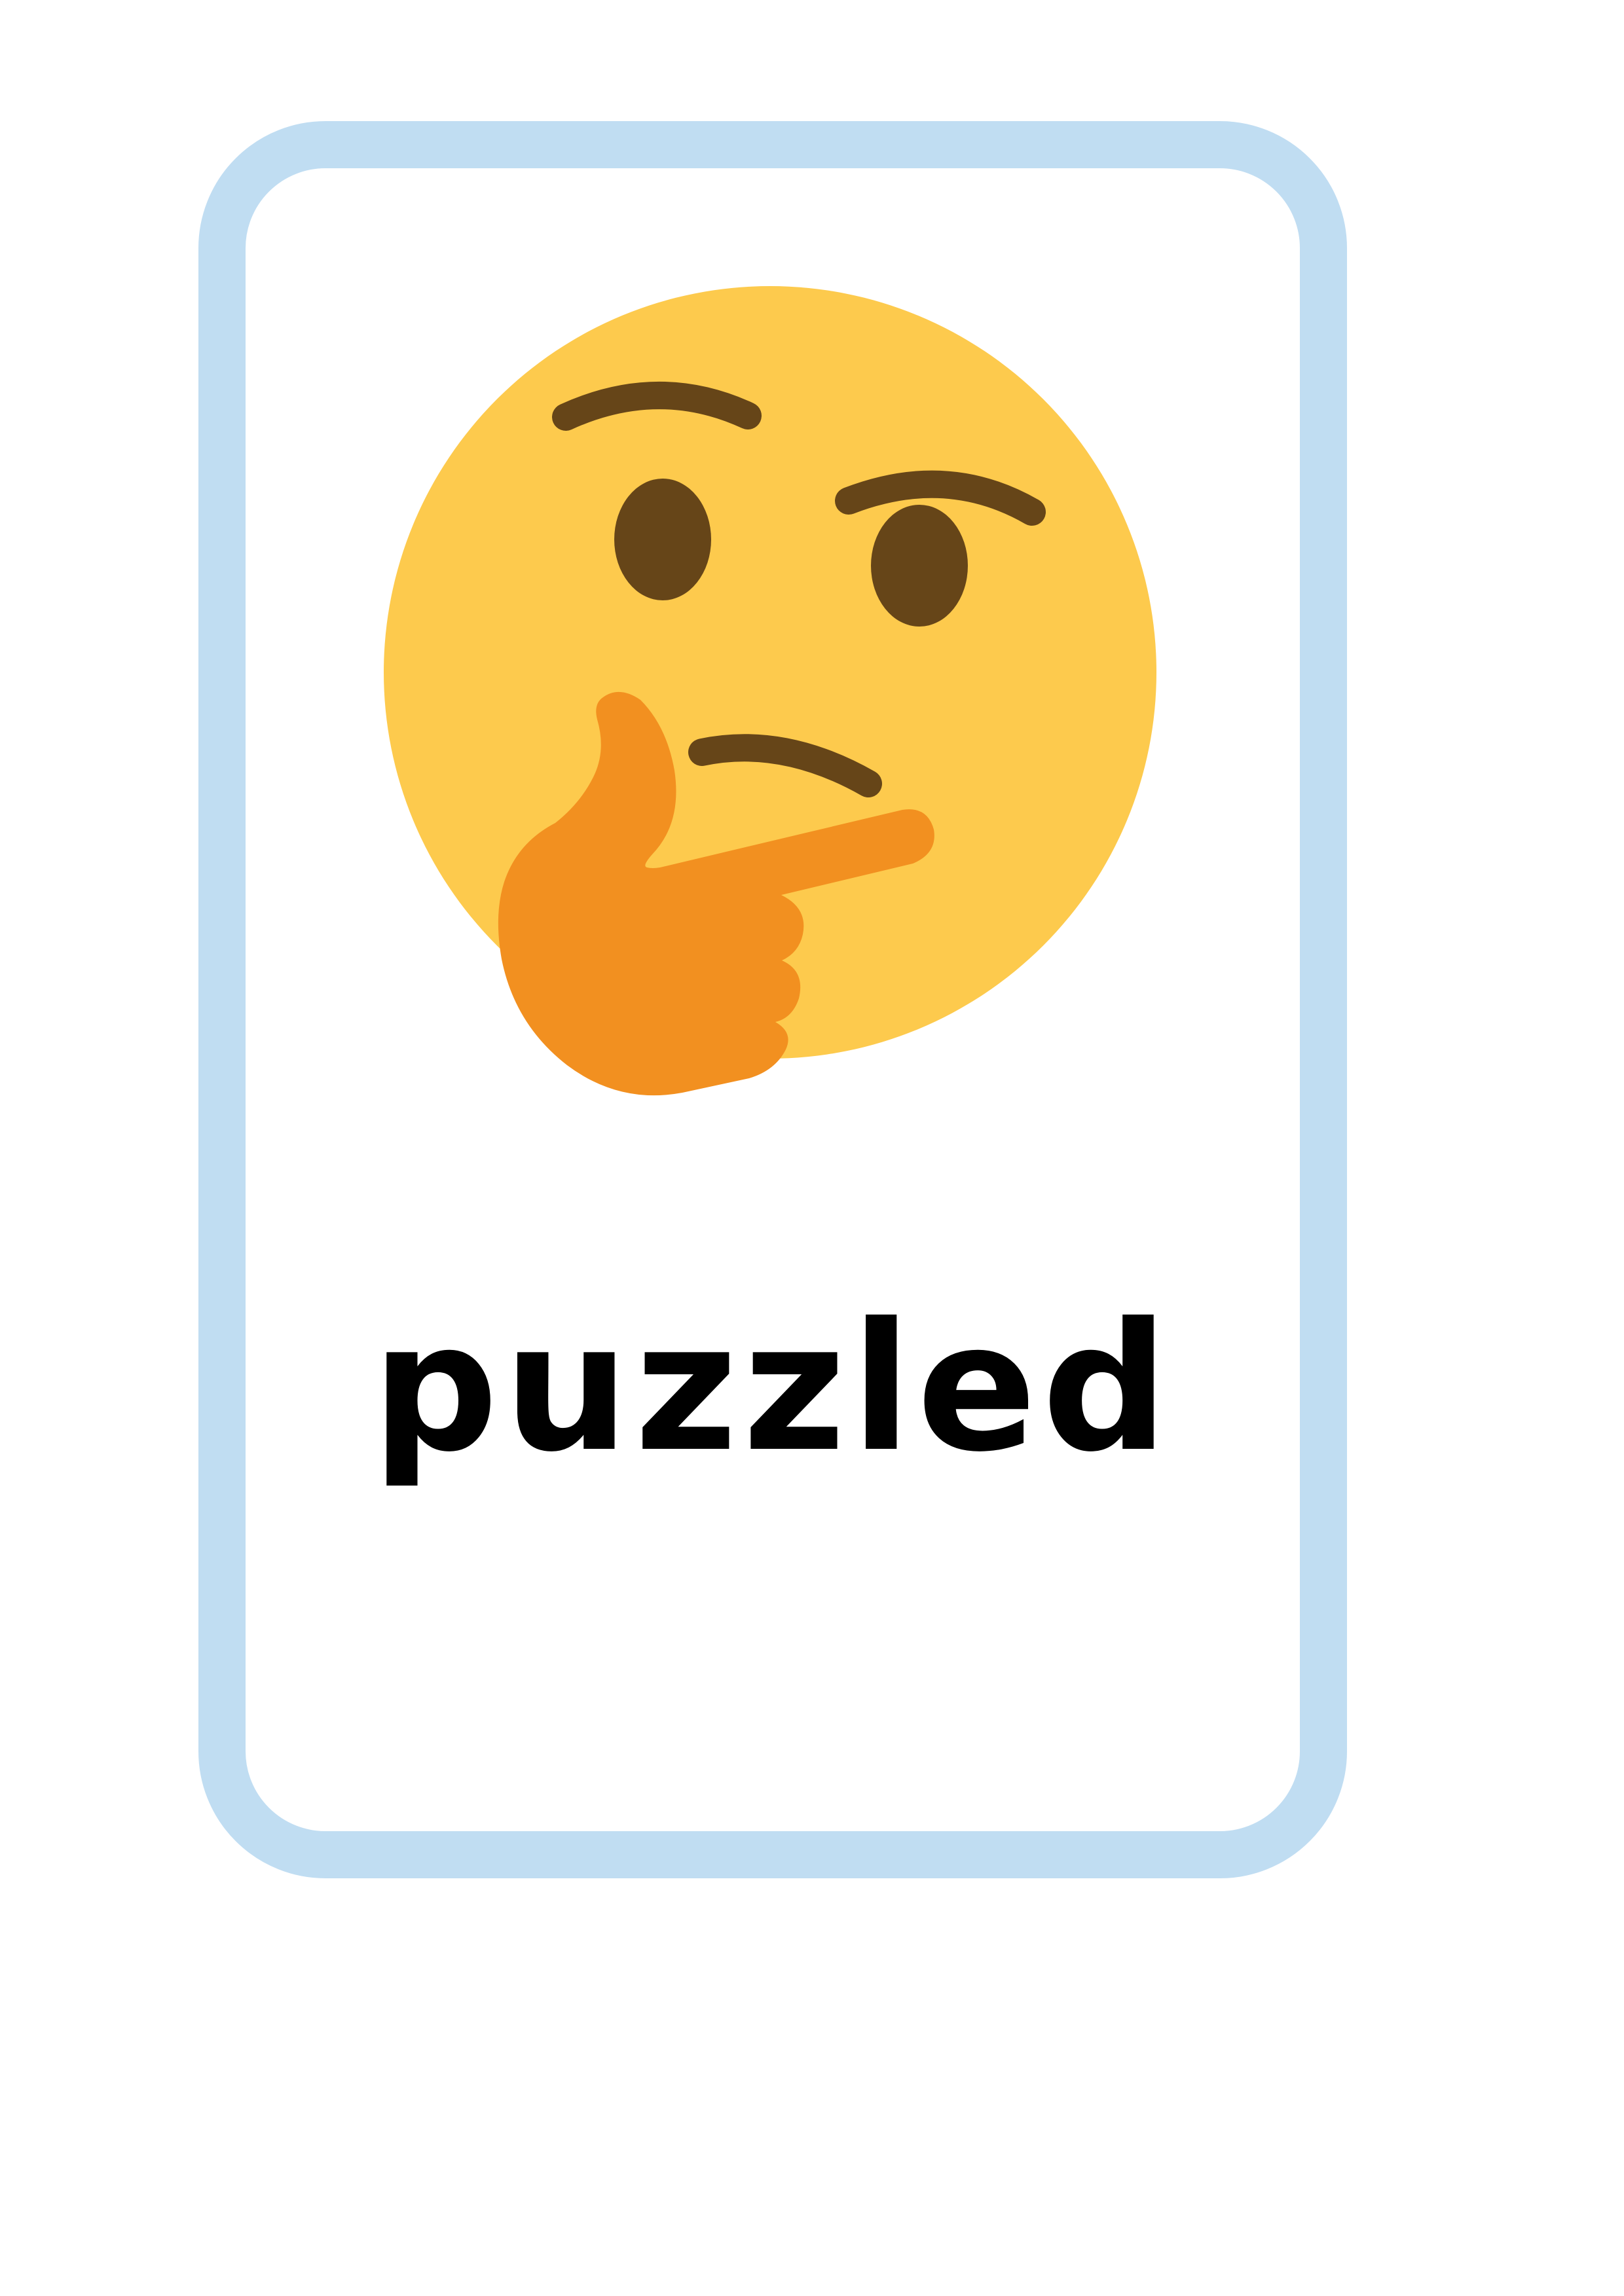 The width and height of the screenshot is (1624, 2296). I want to click on left-eye, so click(662, 539).